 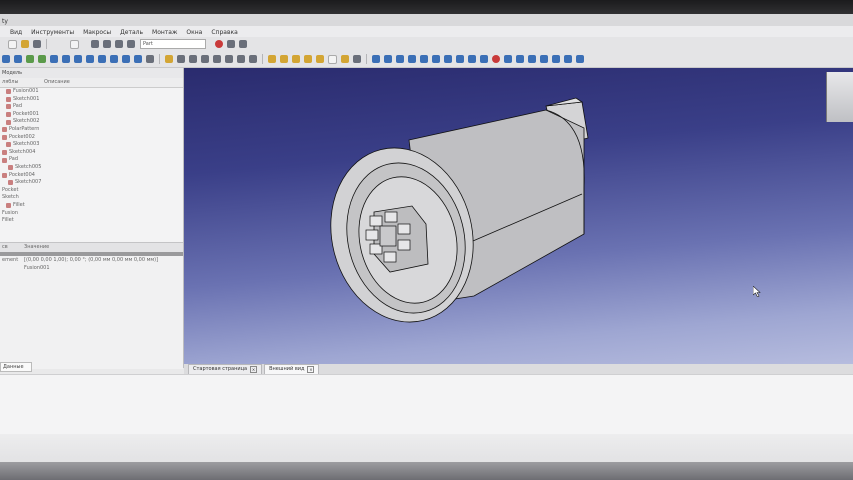 What do you see at coordinates (92, 138) in the screenshot?
I see `tree-item: Pocket002` at bounding box center [92, 138].